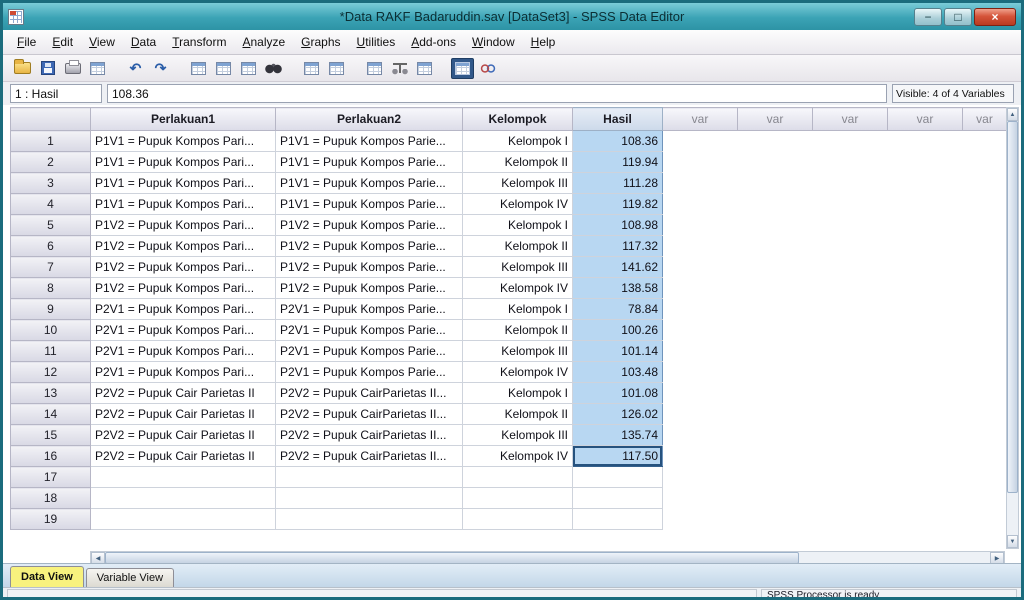  Describe the element at coordinates (50, 435) in the screenshot. I see `row-number: 15` at that location.